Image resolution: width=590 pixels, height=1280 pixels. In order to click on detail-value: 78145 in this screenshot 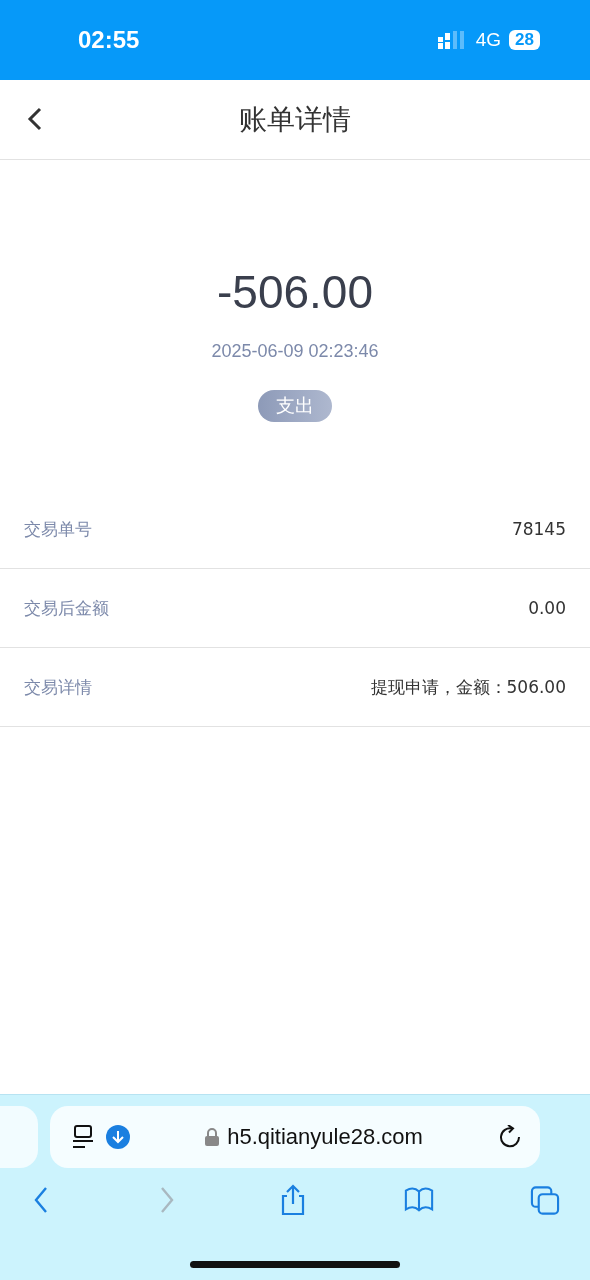, I will do `click(538, 529)`.